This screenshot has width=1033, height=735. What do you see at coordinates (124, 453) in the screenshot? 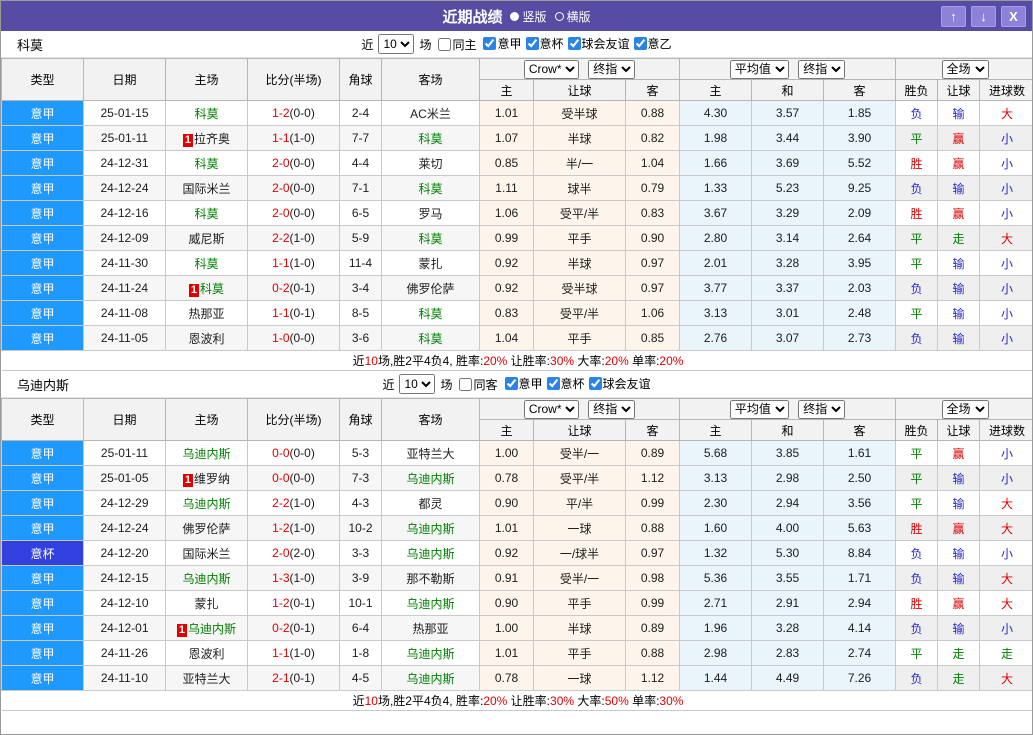
I see `date-cell: 25-01-11` at bounding box center [124, 453].